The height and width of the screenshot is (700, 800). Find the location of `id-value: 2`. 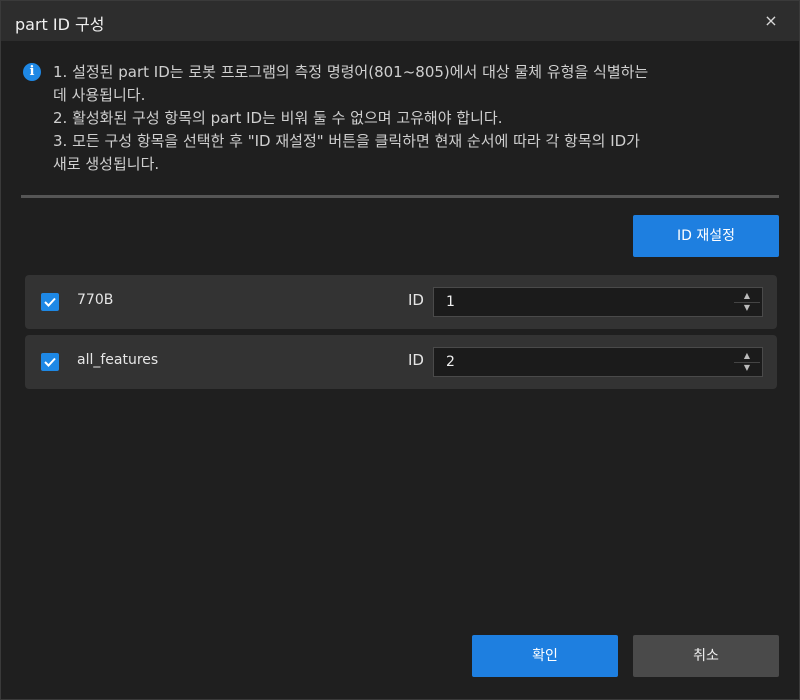

id-value: 2 is located at coordinates (450, 362).